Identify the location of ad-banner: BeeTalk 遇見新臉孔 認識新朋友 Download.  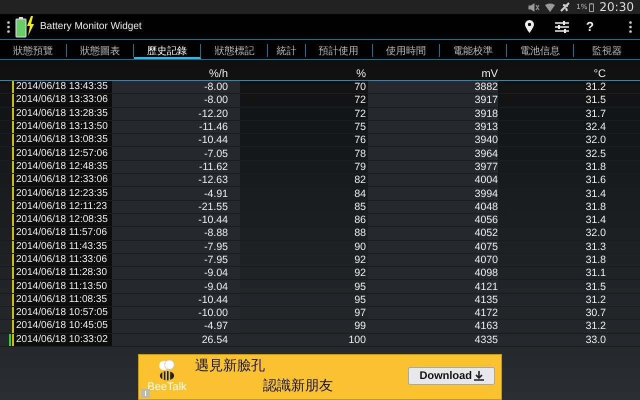
(320, 377).